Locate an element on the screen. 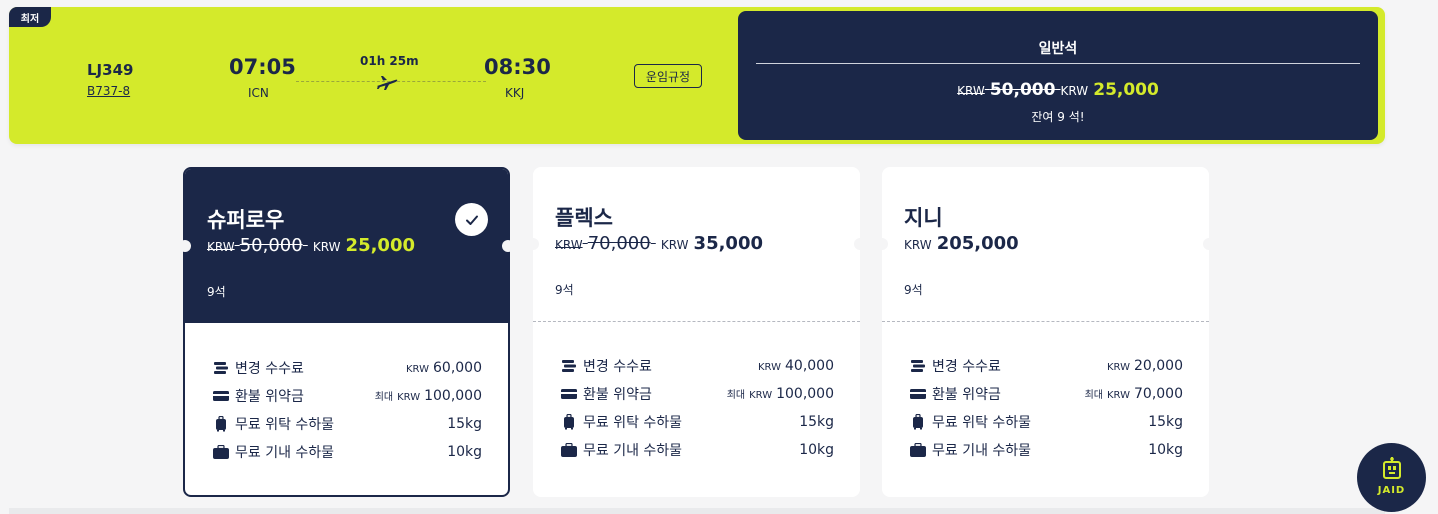 The image size is (1438, 514). economy-divider is located at coordinates (1058, 63).